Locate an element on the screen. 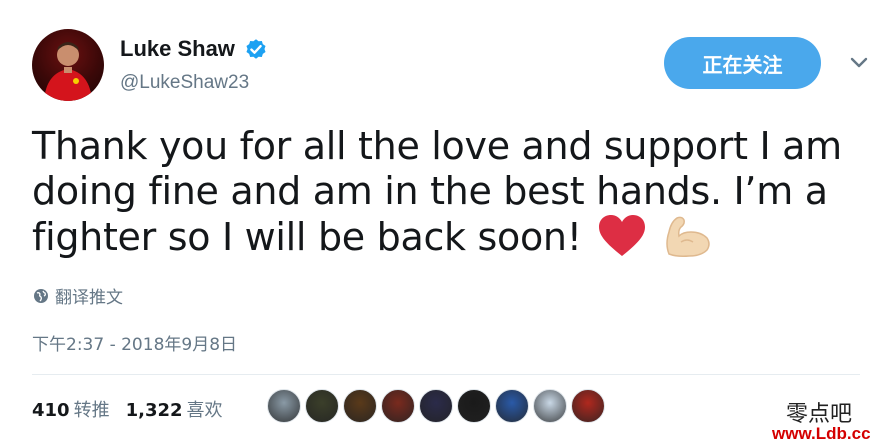 Image resolution: width=892 pixels, height=444 pixels. verified-badge-icon is located at coordinates (256, 49).